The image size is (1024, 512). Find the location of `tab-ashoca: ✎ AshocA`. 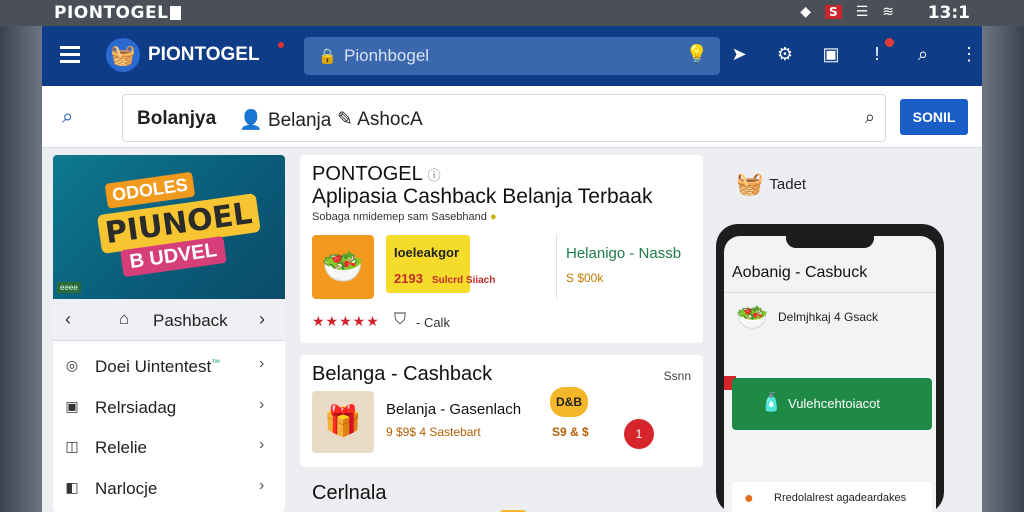

tab-ashoca: ✎ AshocA is located at coordinates (380, 119).